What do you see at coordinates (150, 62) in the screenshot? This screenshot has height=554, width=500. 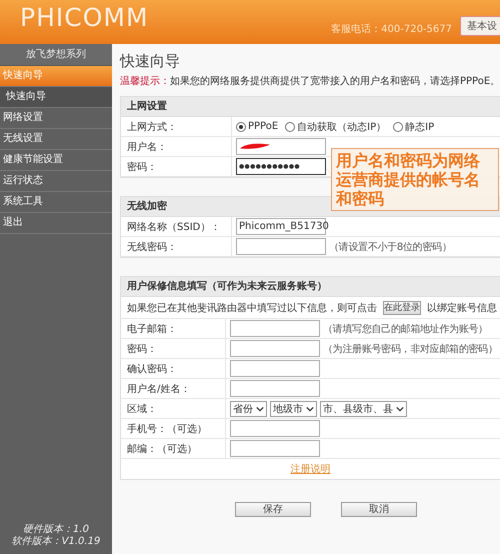 I see `page-title: 快速向导` at bounding box center [150, 62].